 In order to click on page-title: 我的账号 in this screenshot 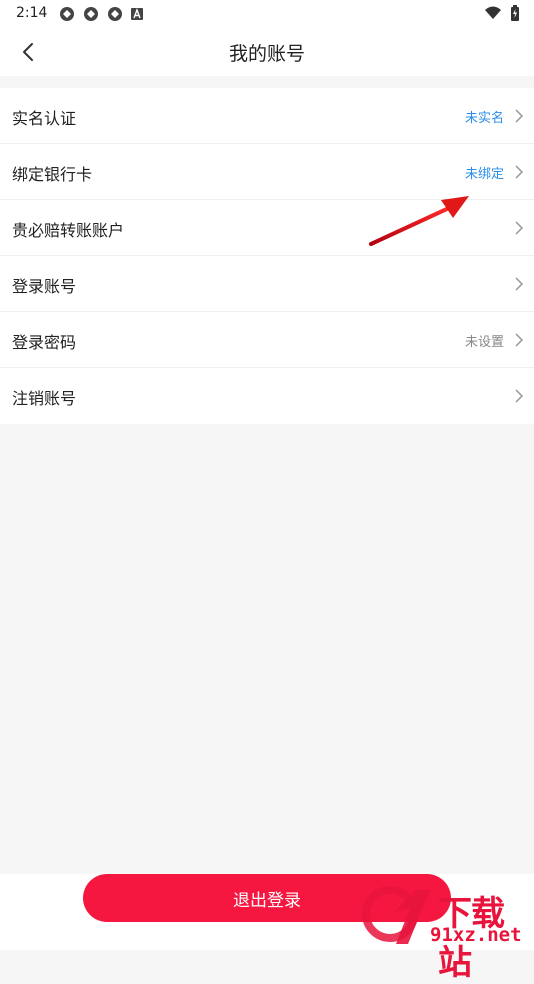, I will do `click(266, 54)`.